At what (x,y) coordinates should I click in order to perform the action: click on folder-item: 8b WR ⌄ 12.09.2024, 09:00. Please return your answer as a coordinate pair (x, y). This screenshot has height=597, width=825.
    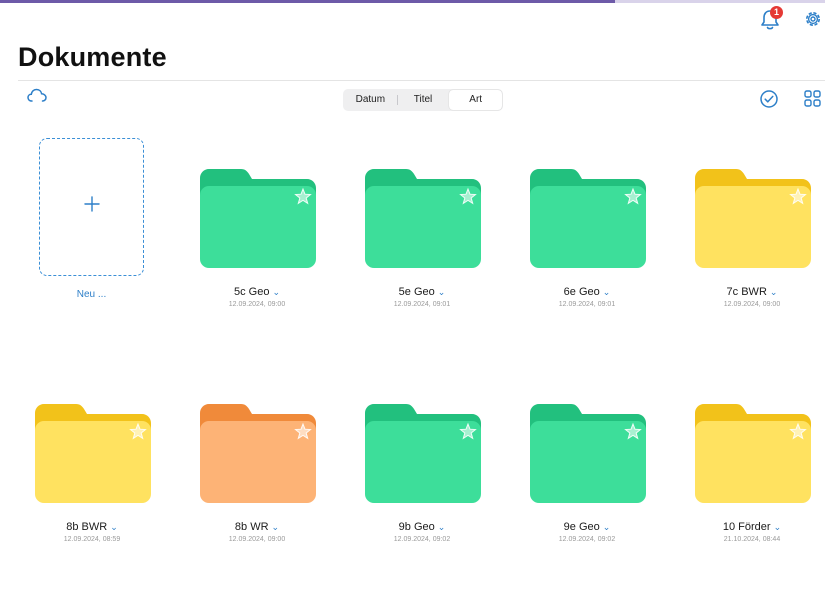
    Looking at the image, I should click on (257, 482).